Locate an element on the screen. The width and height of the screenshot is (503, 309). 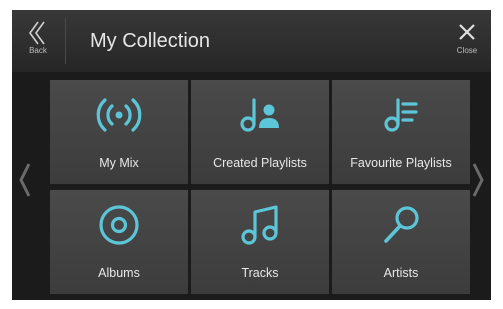
tile-created-playlists: Created Playlists is located at coordinates (260, 132).